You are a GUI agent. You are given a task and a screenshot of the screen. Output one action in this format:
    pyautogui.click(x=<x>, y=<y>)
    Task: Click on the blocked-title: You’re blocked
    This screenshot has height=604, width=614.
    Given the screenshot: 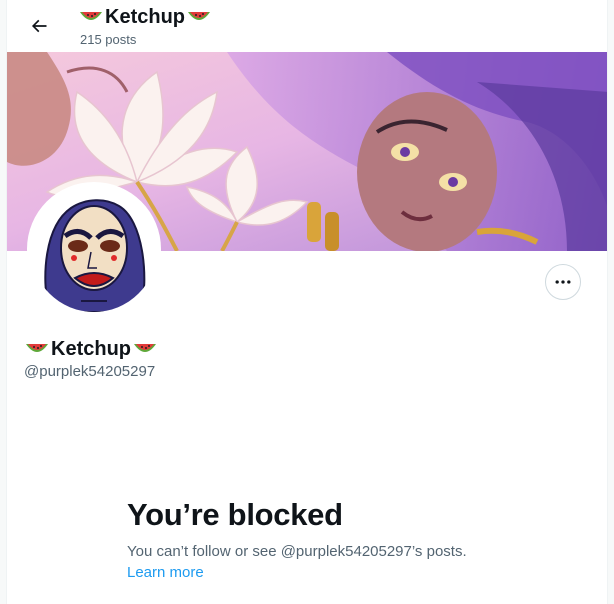 What is the action you would take?
    pyautogui.click(x=235, y=514)
    